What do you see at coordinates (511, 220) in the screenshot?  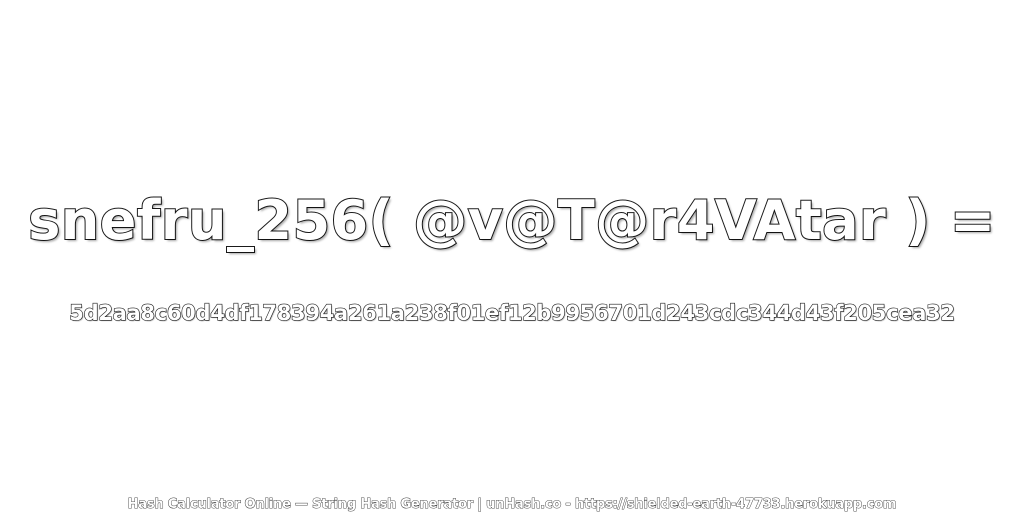 I see `hash-expression: snefru_256( @v@T@r4VAtar ) =` at bounding box center [511, 220].